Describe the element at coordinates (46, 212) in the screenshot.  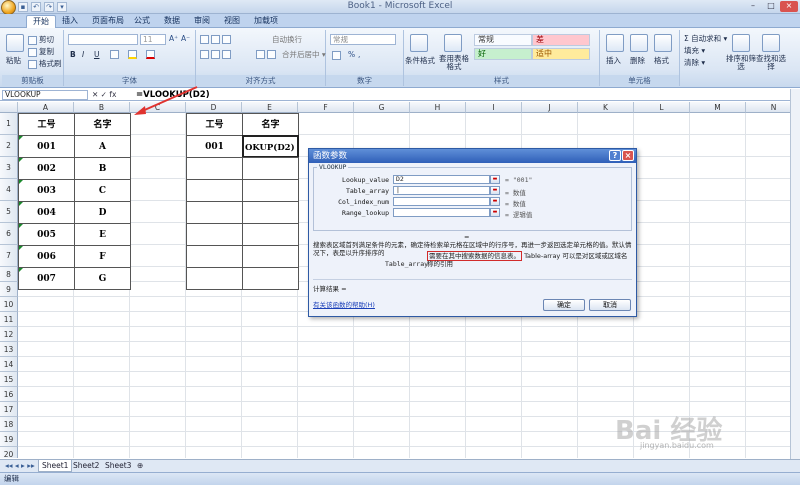
I see `id-cell: 004` at that location.